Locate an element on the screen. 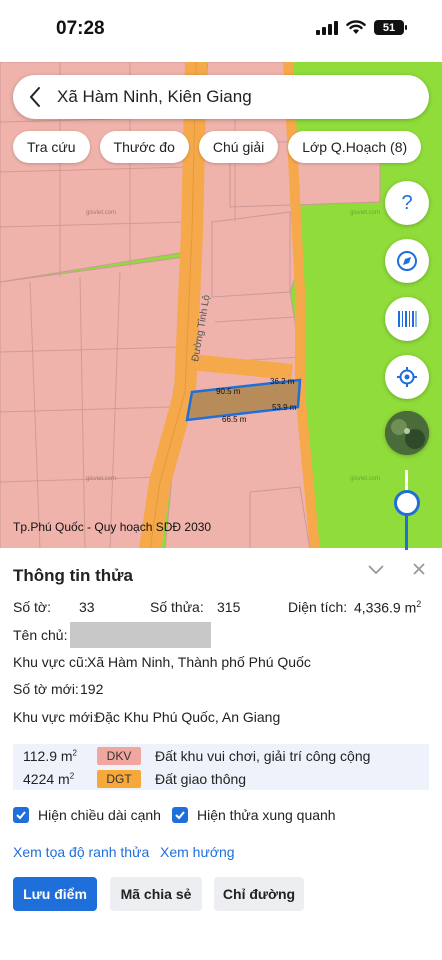 Image resolution: width=442 pixels, height=960 pixels. area-value: 4,336.9 m2 is located at coordinates (387, 607).